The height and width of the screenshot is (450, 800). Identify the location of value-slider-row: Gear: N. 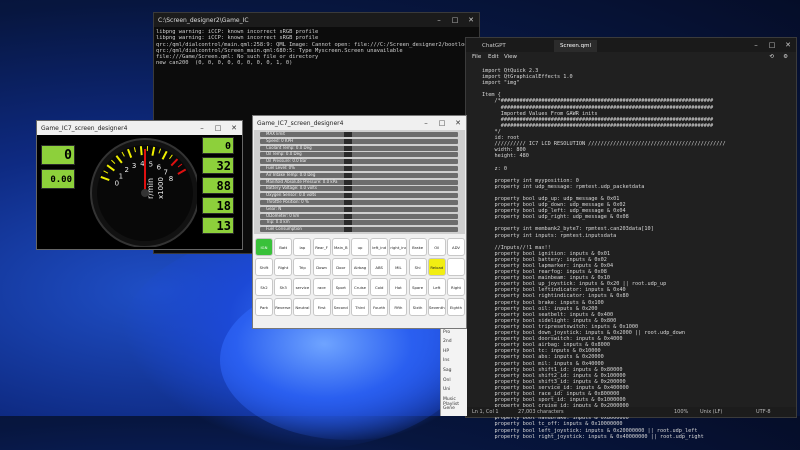
(359, 209).